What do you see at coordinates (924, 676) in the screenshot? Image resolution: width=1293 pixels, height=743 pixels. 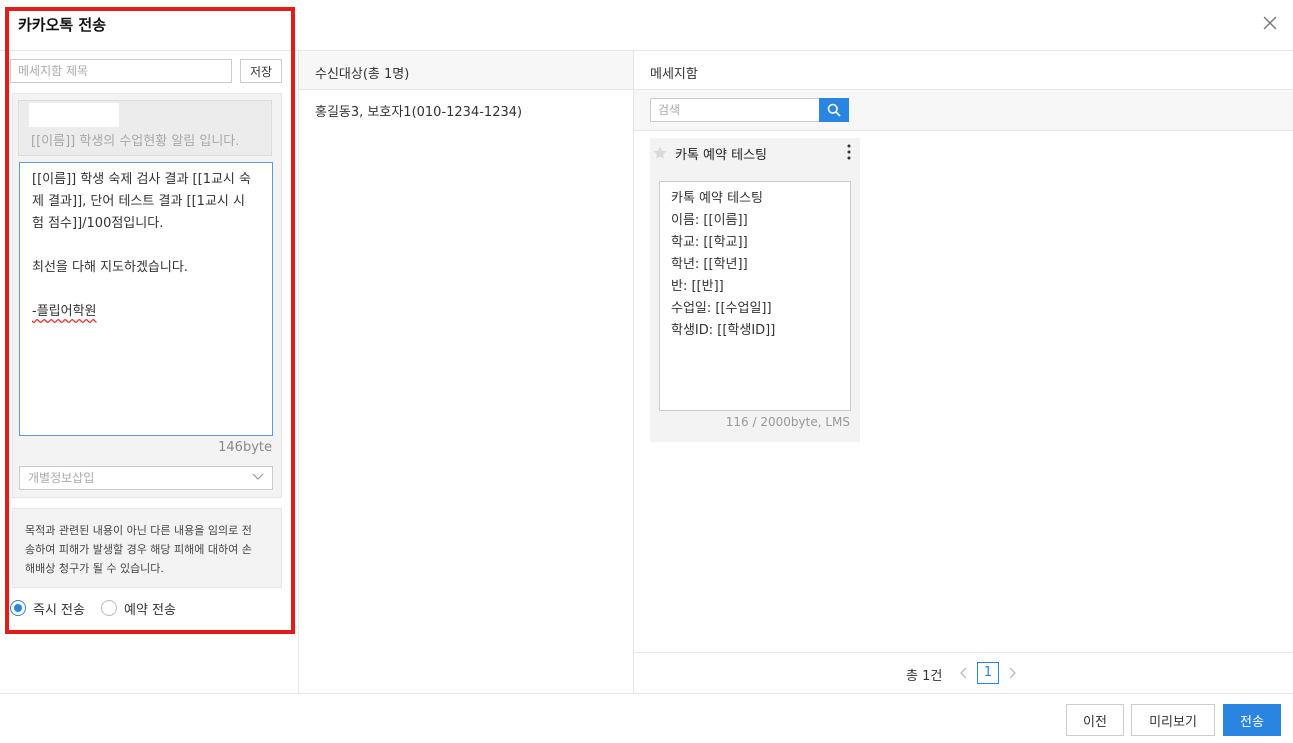 I see `total-count: 총 1건` at bounding box center [924, 676].